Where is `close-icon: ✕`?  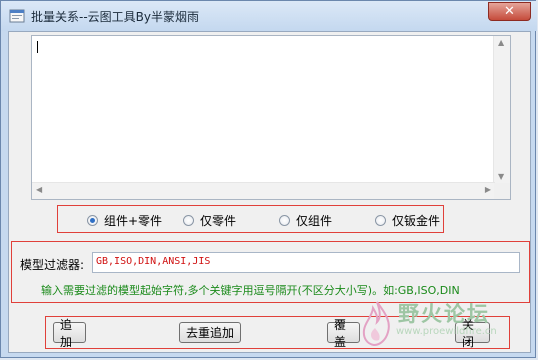 close-icon: ✕ is located at coordinates (509, 11).